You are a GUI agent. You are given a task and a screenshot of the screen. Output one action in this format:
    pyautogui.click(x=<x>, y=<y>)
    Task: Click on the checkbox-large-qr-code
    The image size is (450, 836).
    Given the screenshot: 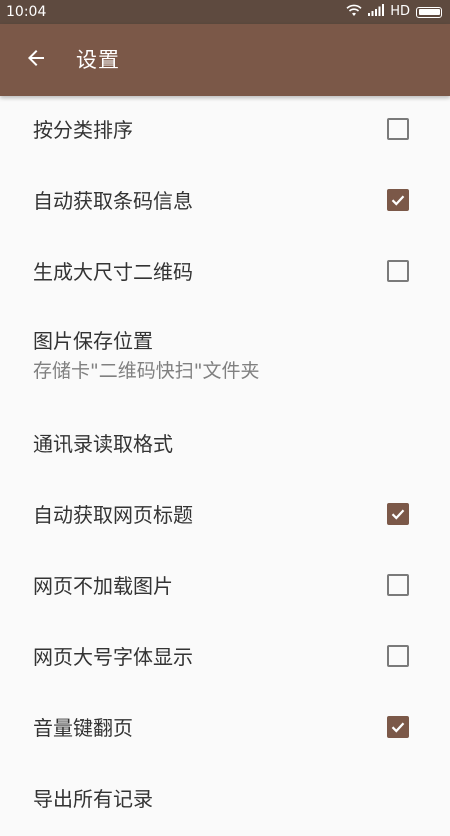 What is the action you would take?
    pyautogui.click(x=398, y=271)
    